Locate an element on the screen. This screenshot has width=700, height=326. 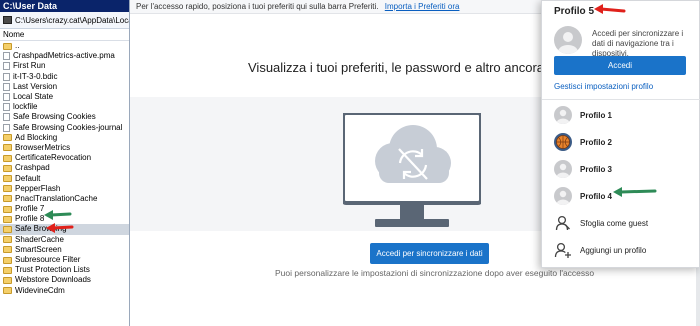
profile-label: Profilo 3 is located at coordinates (596, 169).